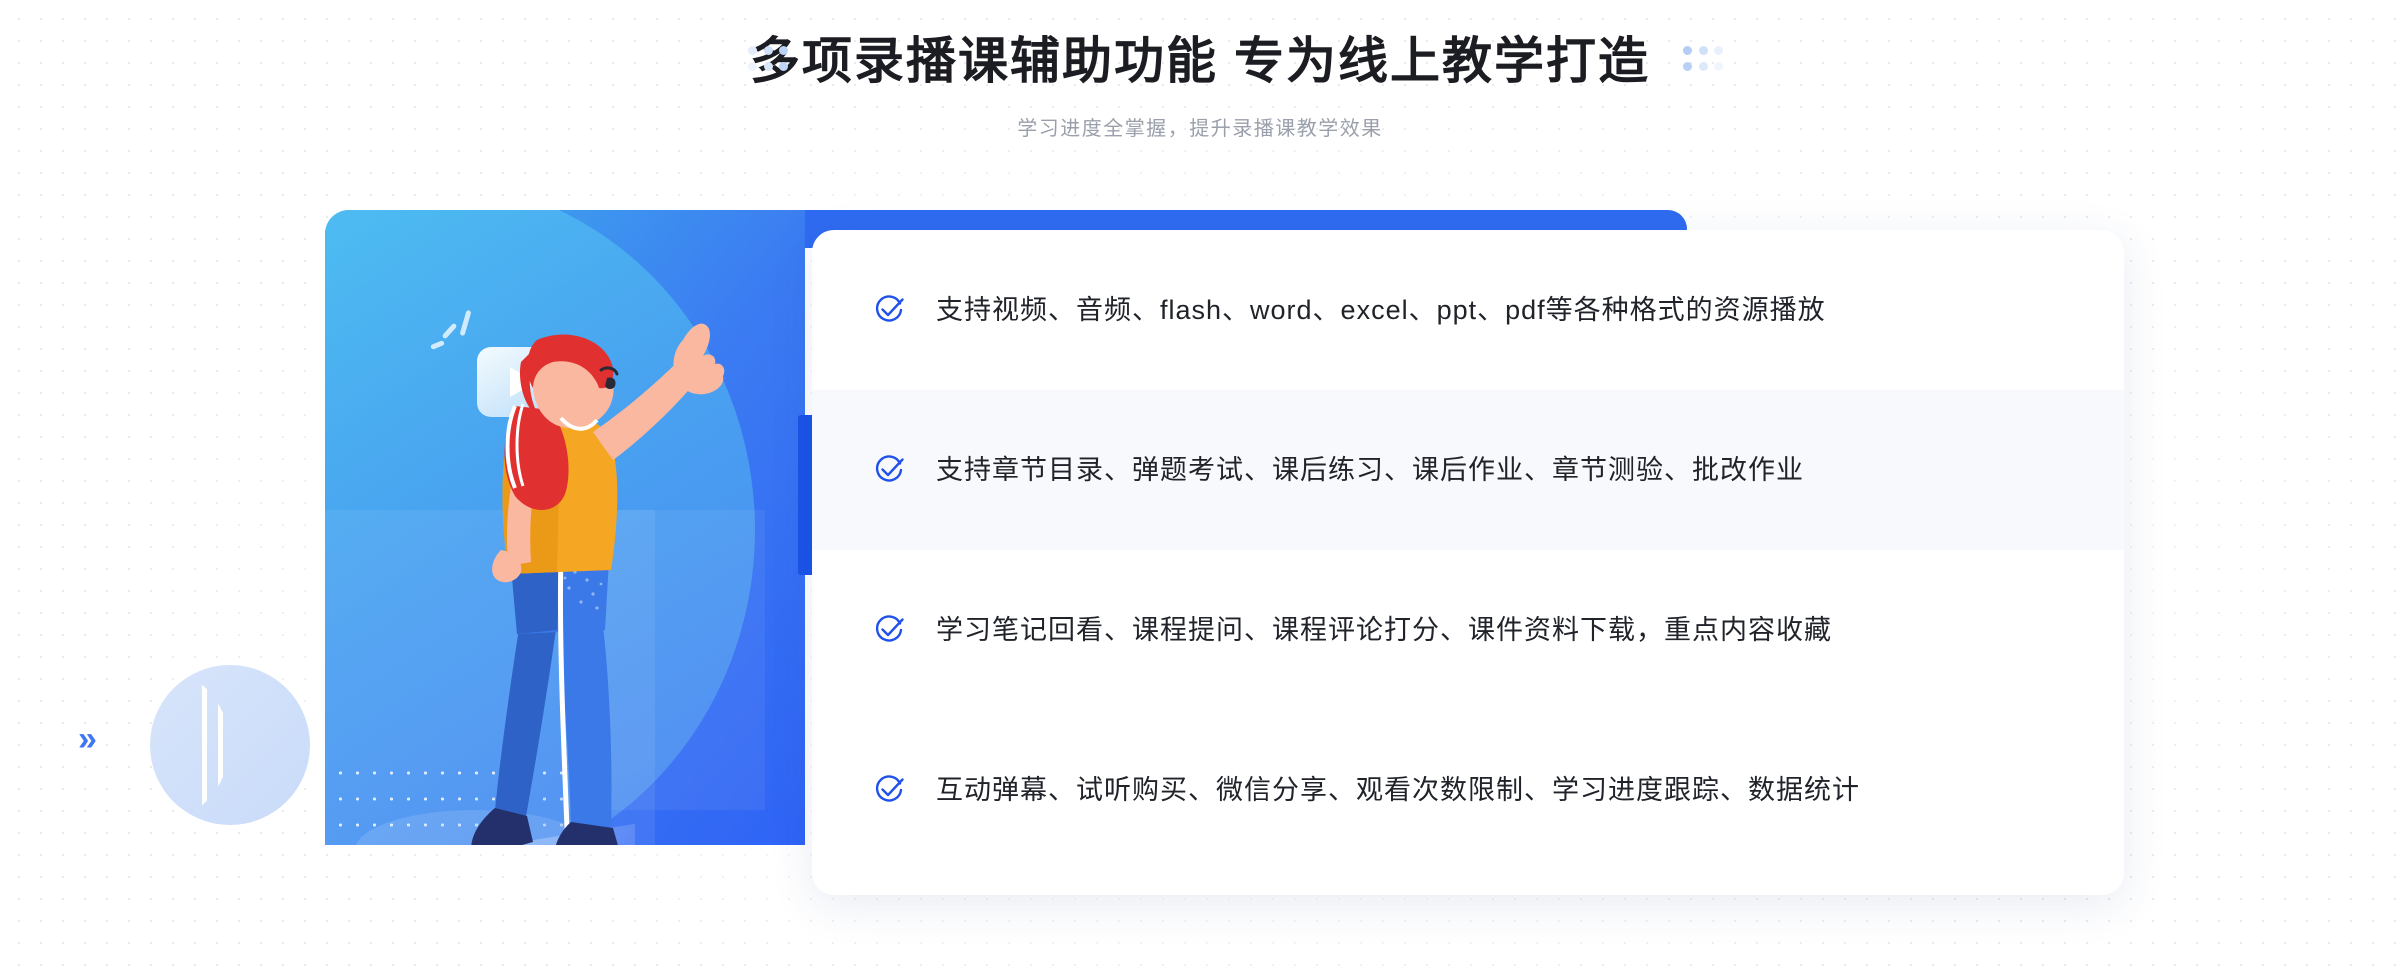 Image resolution: width=2400 pixels, height=974 pixels. What do you see at coordinates (1200, 61) in the screenshot?
I see `page-title: 多项录播课辅助功能 专为线上教学打造` at bounding box center [1200, 61].